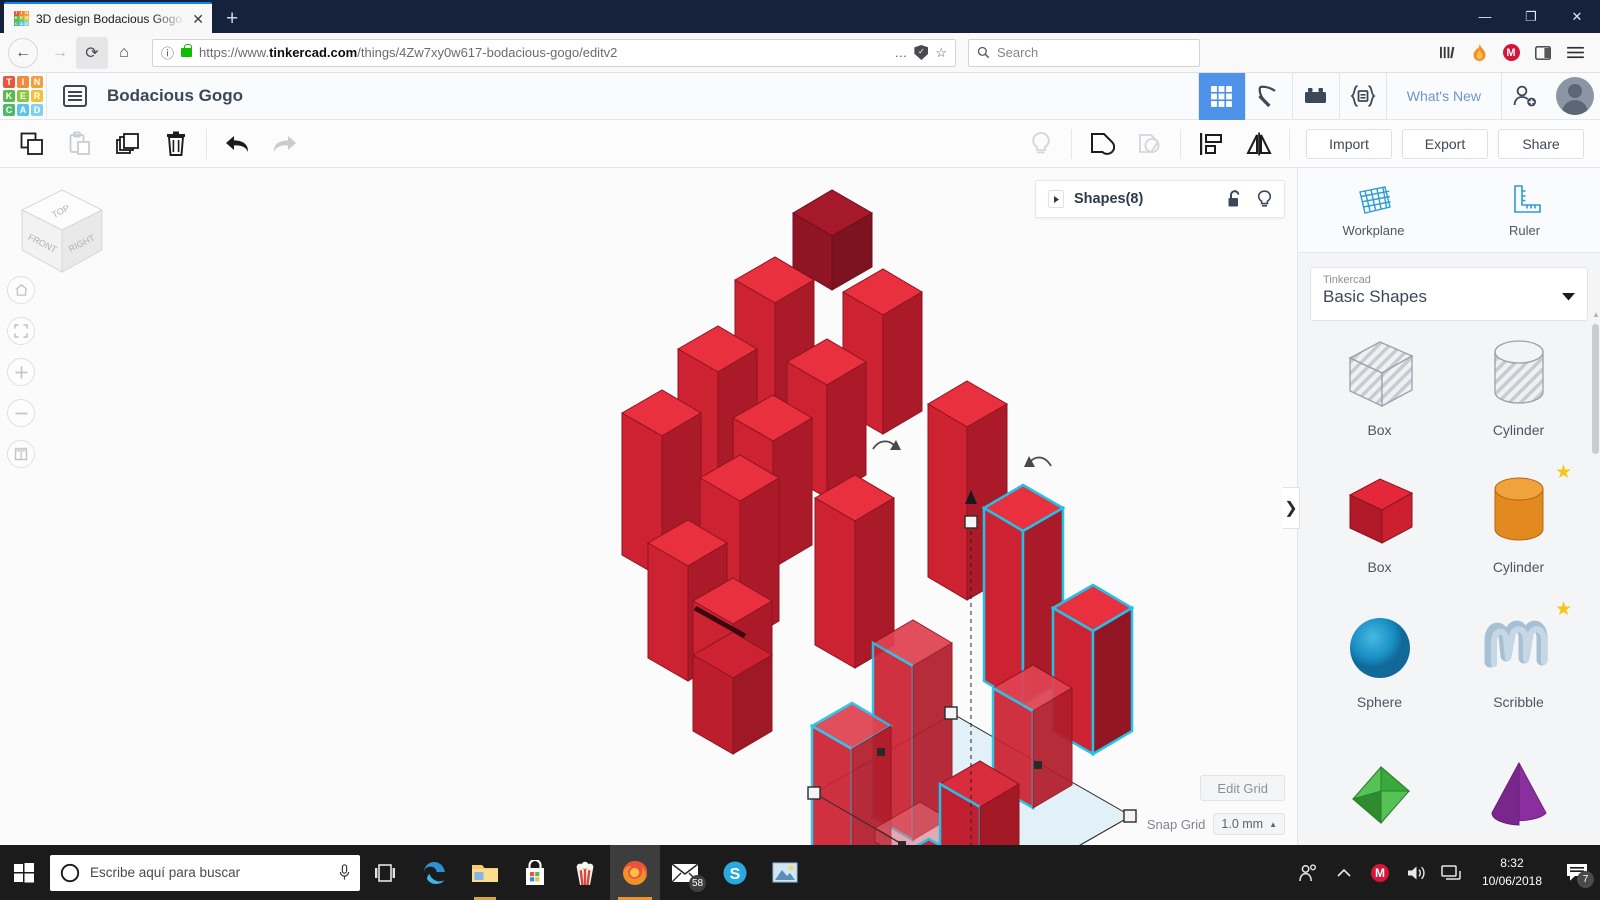 Image resolution: width=1600 pixels, height=900 pixels. Describe the element at coordinates (971, 522) in the screenshot. I see `scale-handle` at that location.